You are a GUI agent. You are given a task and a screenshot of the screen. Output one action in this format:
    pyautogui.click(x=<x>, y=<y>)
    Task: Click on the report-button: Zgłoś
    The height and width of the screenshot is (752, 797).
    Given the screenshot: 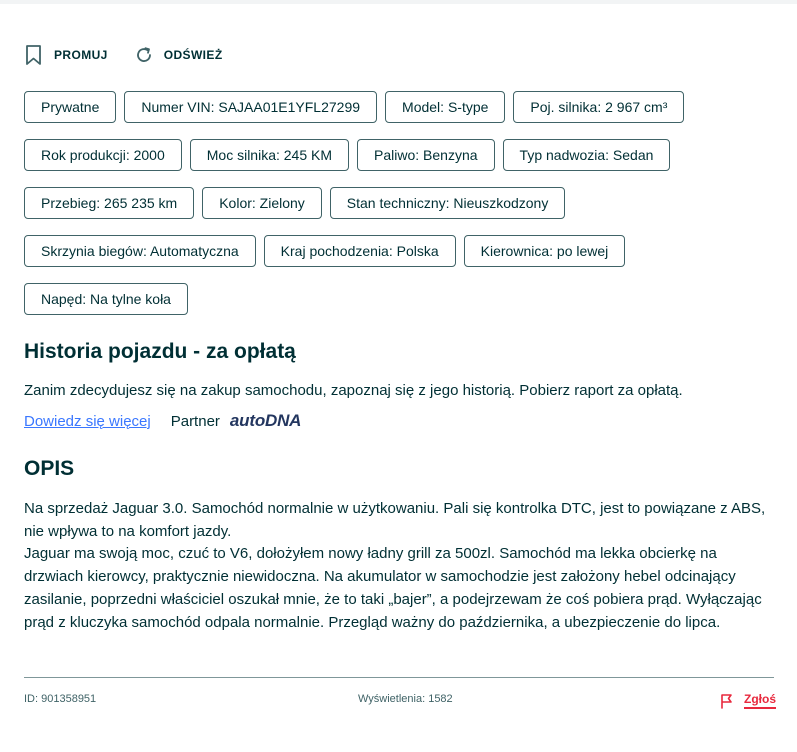 What is the action you would take?
    pyautogui.click(x=748, y=700)
    